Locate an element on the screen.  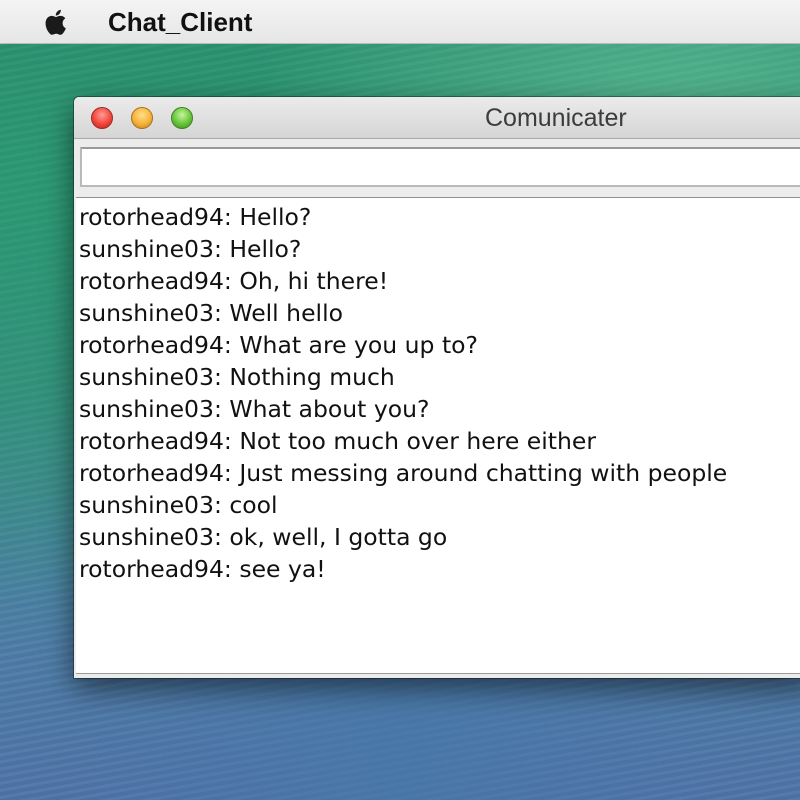
chat-message: rotorhead94: see ya! is located at coordinates (202, 569).